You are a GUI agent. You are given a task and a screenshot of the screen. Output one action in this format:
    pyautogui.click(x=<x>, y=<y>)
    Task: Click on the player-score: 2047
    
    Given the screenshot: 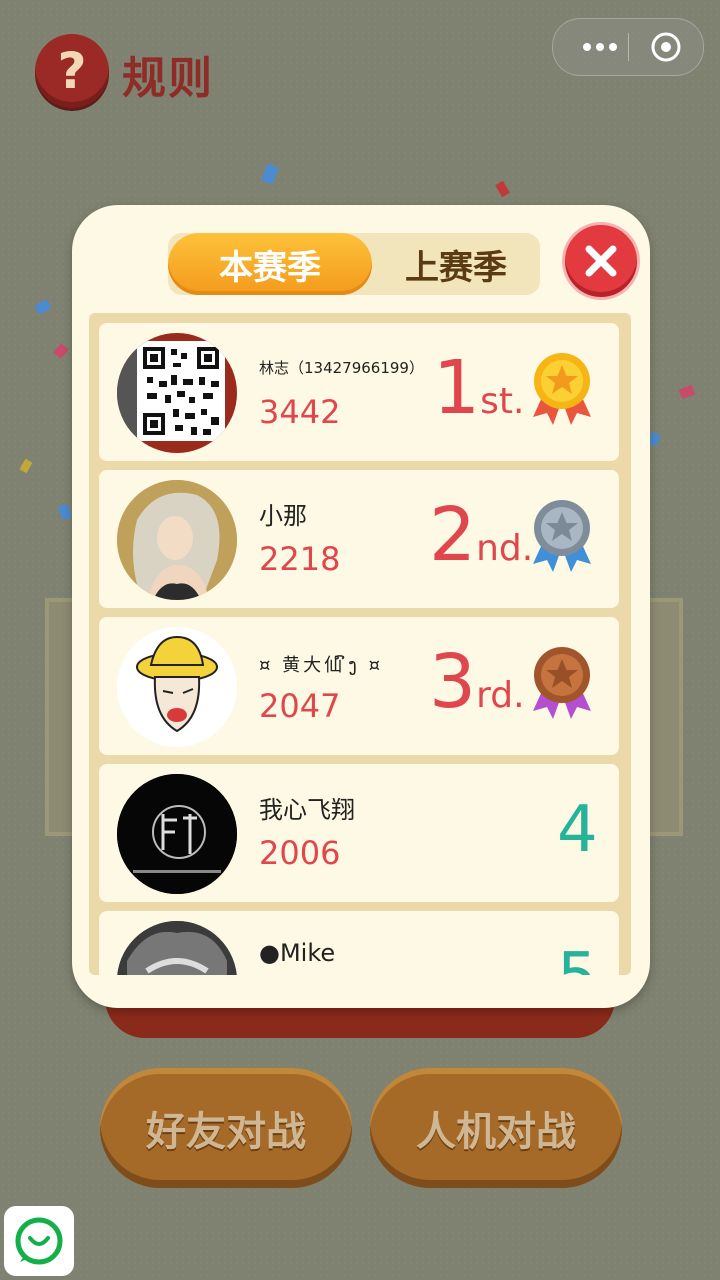 What is the action you would take?
    pyautogui.click(x=300, y=706)
    